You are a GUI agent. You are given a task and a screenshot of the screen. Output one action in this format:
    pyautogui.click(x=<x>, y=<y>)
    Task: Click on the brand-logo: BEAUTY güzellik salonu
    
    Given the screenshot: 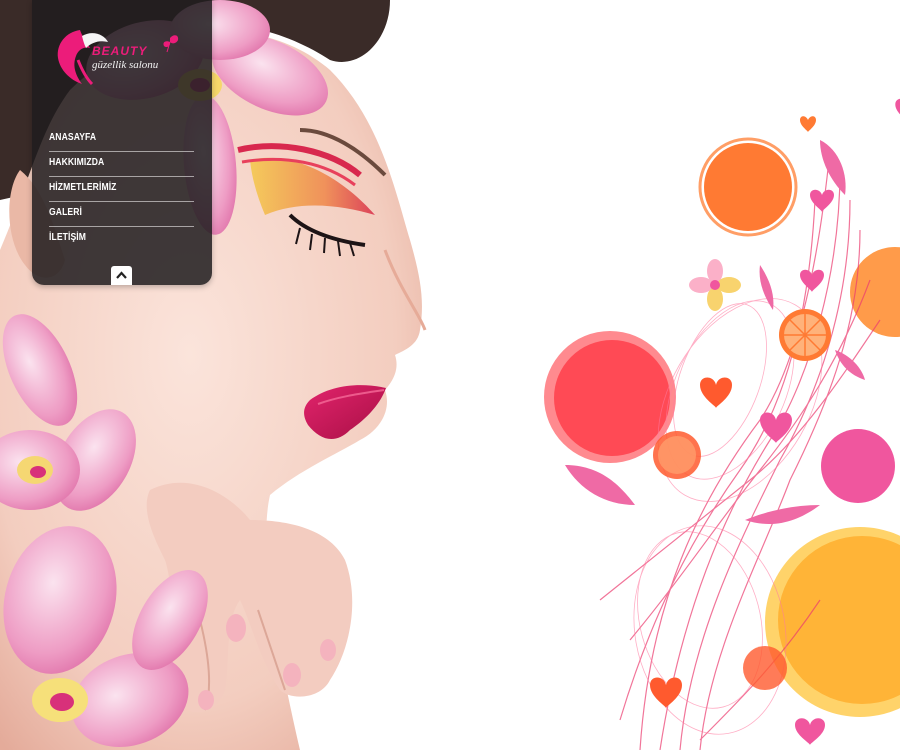 What is the action you would take?
    pyautogui.click(x=122, y=57)
    